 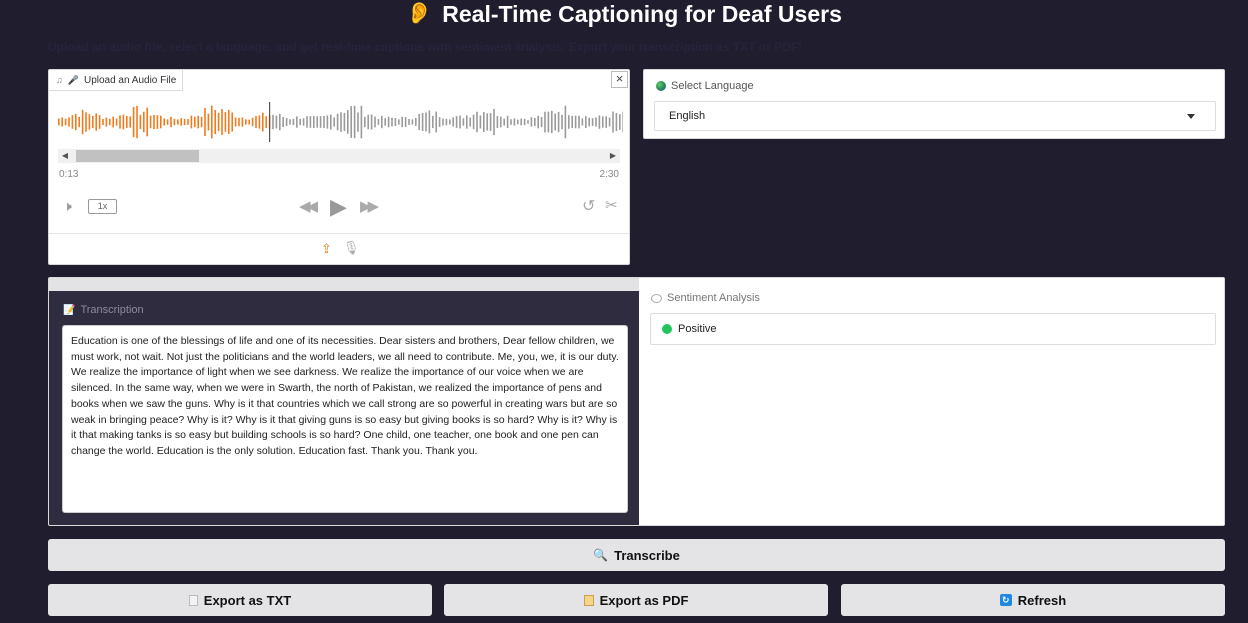 What do you see at coordinates (712, 86) in the screenshot?
I see `language-label: Select Language` at bounding box center [712, 86].